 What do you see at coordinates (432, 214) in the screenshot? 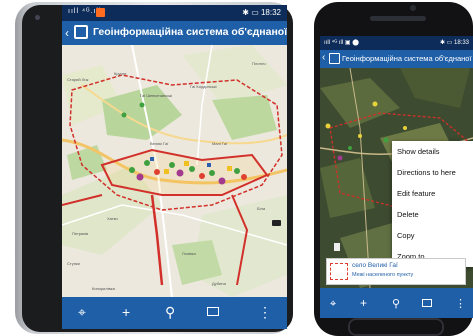
I see `menu-item-delete: Delete` at bounding box center [432, 214].